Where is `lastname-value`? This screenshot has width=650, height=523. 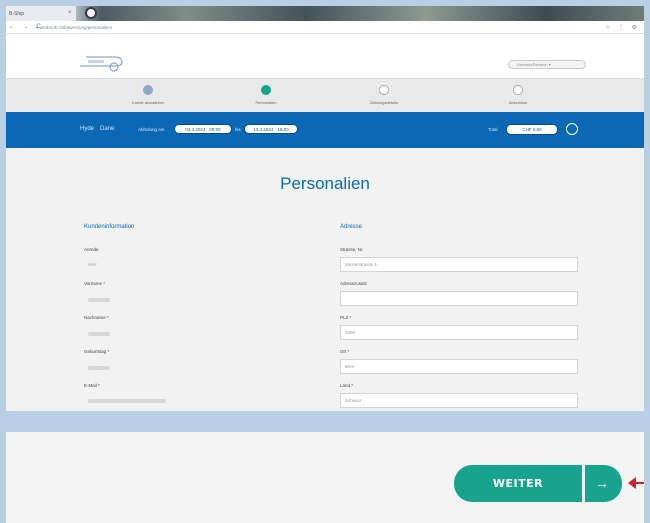 lastname-value is located at coordinates (99, 334).